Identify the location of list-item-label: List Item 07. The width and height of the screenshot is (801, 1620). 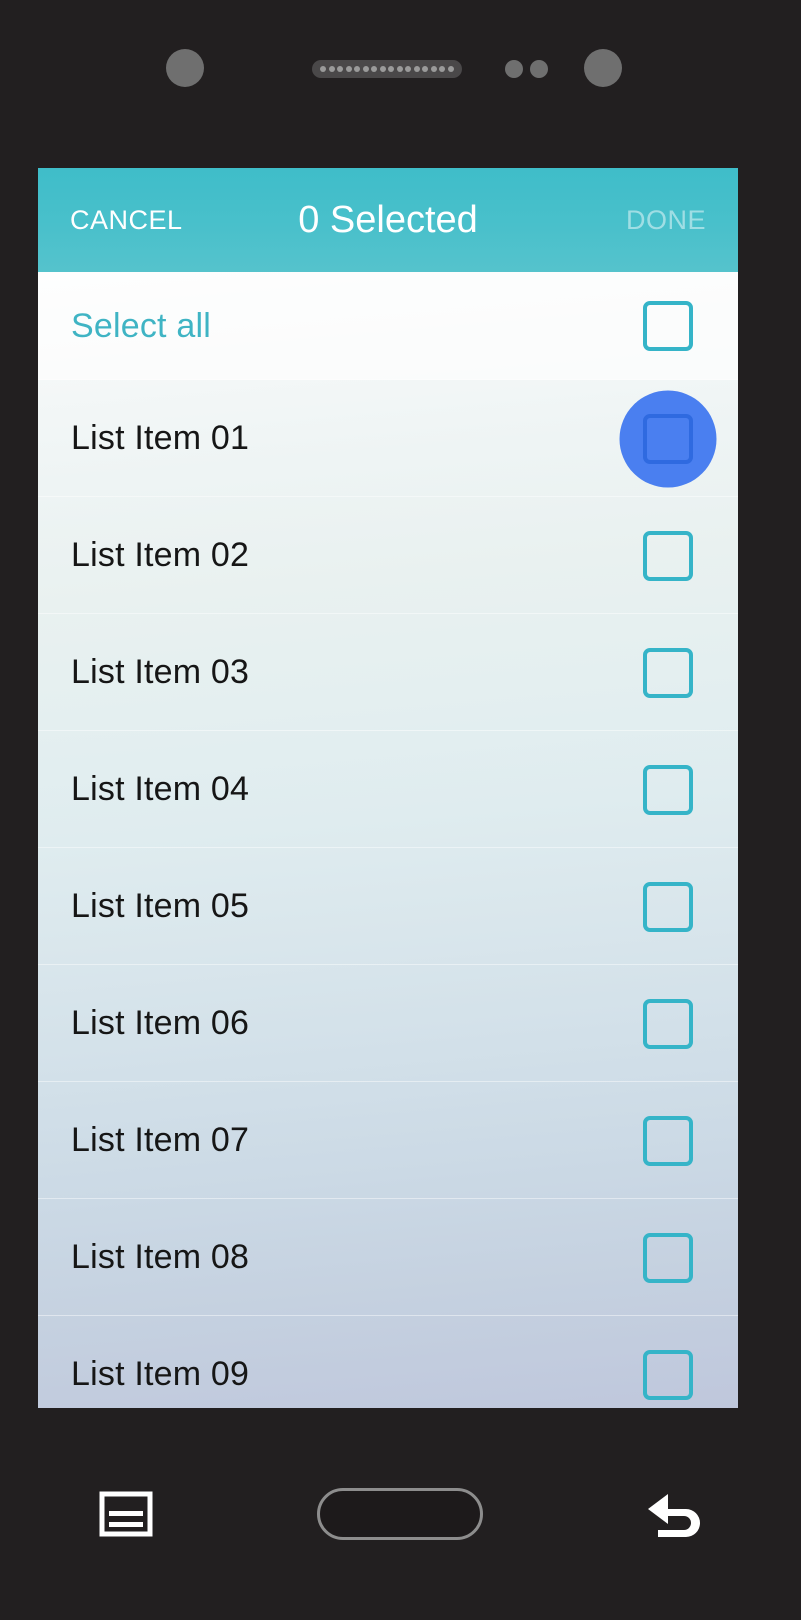
(160, 1140).